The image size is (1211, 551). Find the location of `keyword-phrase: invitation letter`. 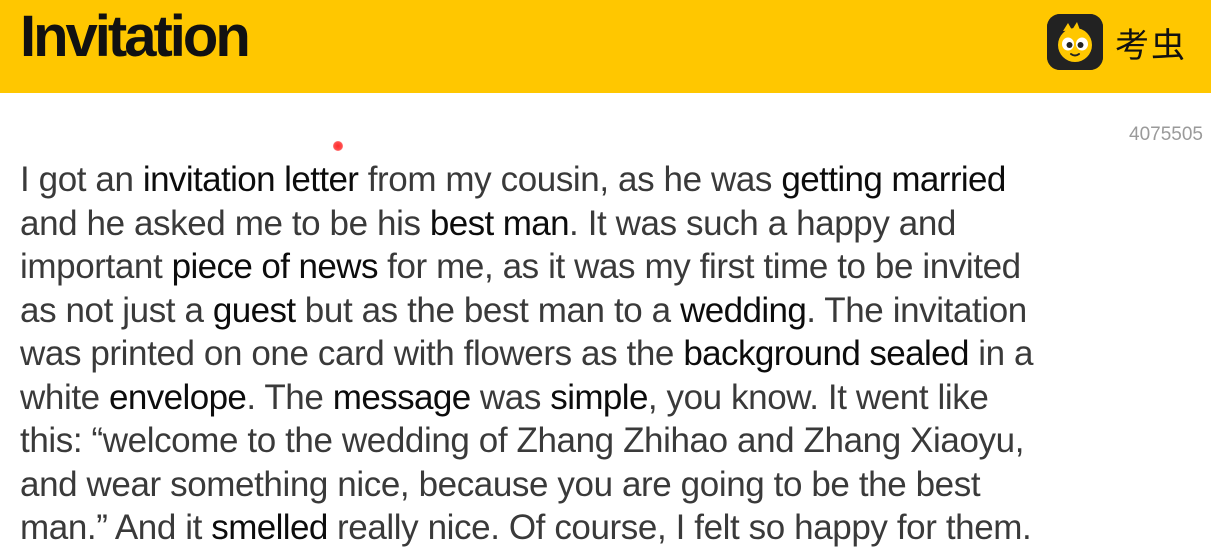

keyword-phrase: invitation letter is located at coordinates (250, 179).